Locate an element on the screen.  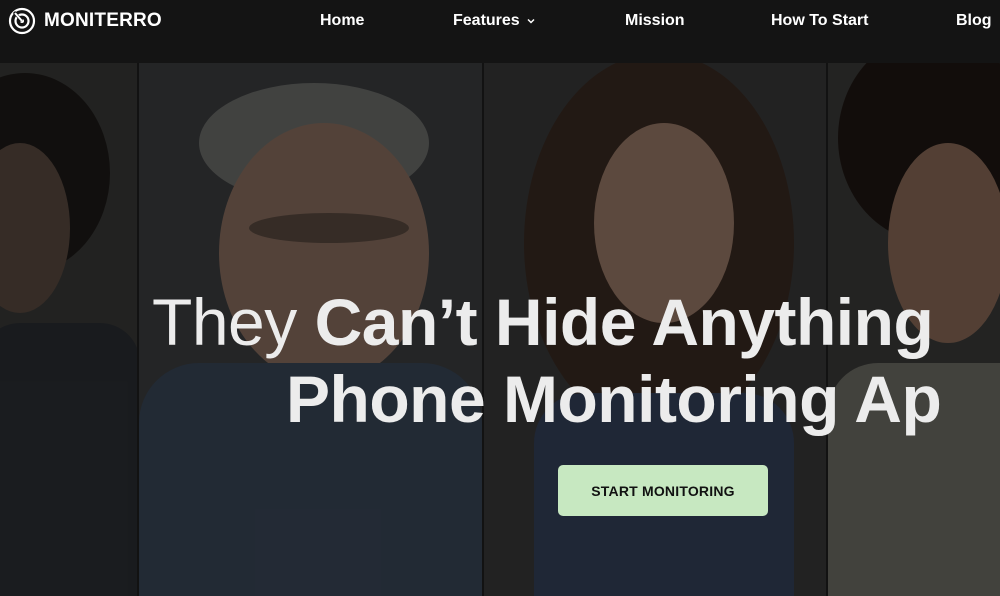
nav-mission-link: Mission is located at coordinates (655, 21).